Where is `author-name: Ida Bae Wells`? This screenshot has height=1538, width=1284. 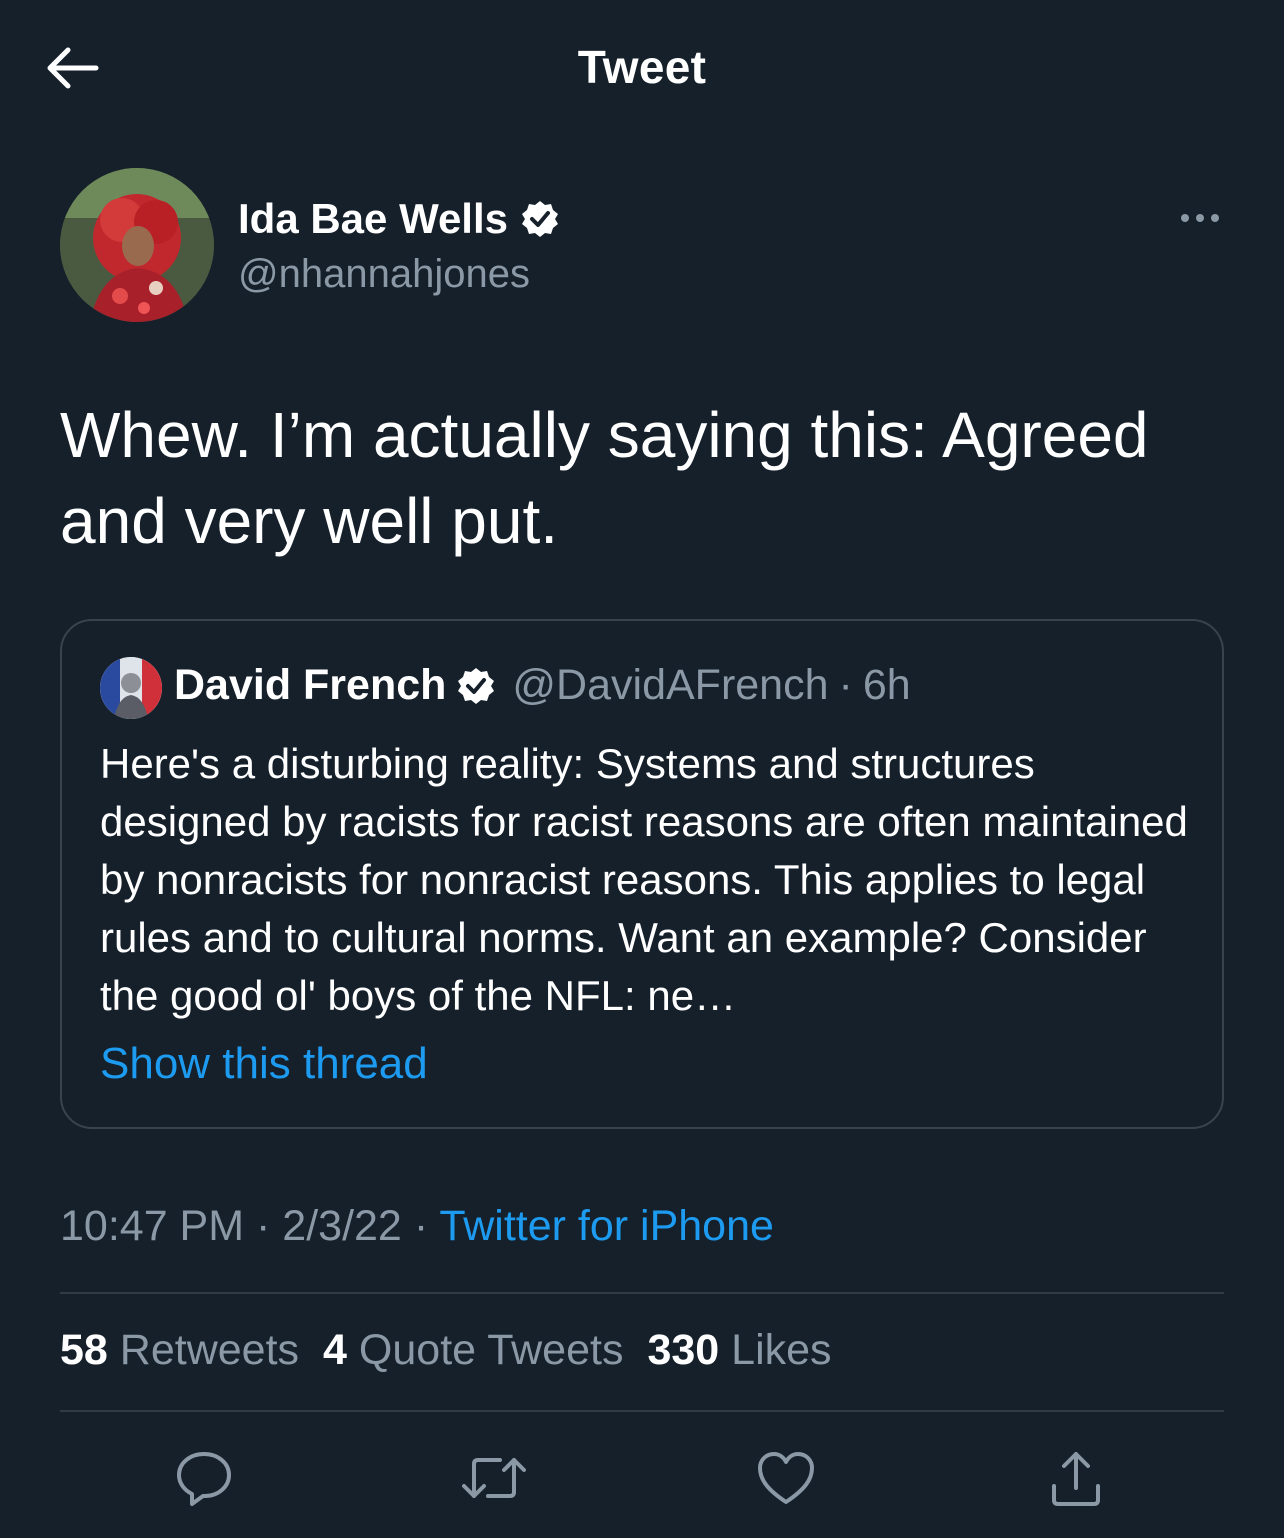
author-name: Ida Bae Wells is located at coordinates (399, 219).